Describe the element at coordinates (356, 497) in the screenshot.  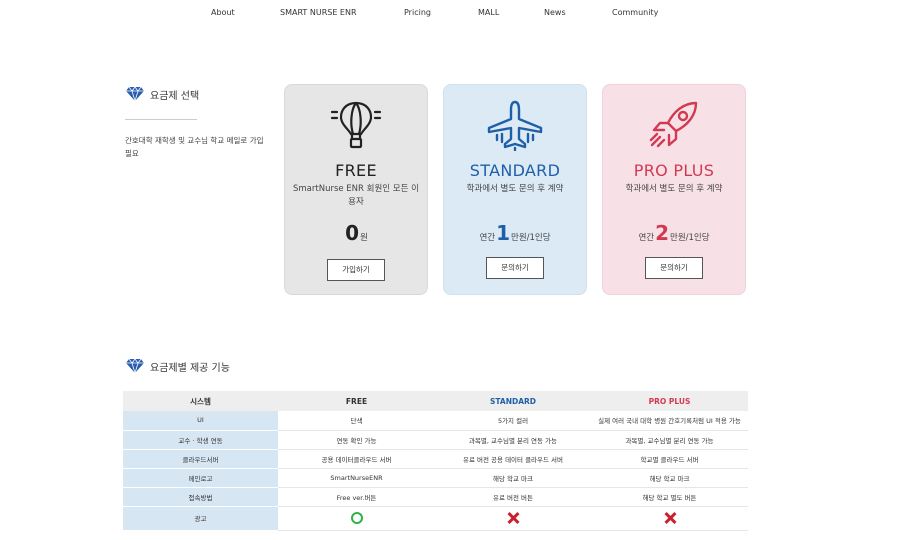
I see `table-cell: Free ver.버튼` at that location.